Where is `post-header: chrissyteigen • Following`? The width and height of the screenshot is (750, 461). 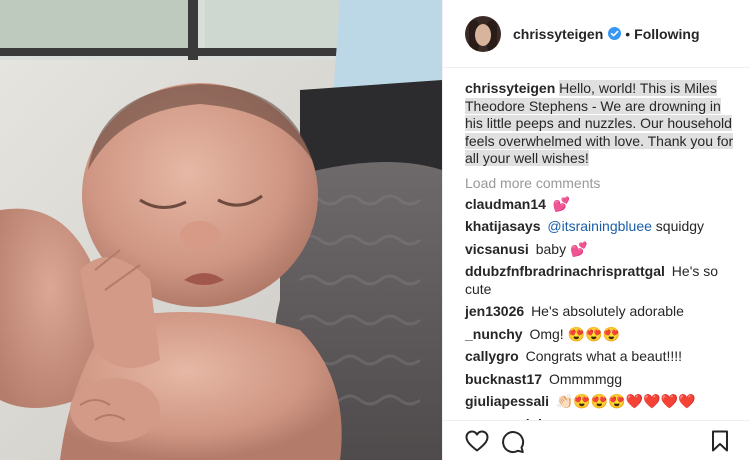 post-header: chrissyteigen • Following is located at coordinates (596, 34).